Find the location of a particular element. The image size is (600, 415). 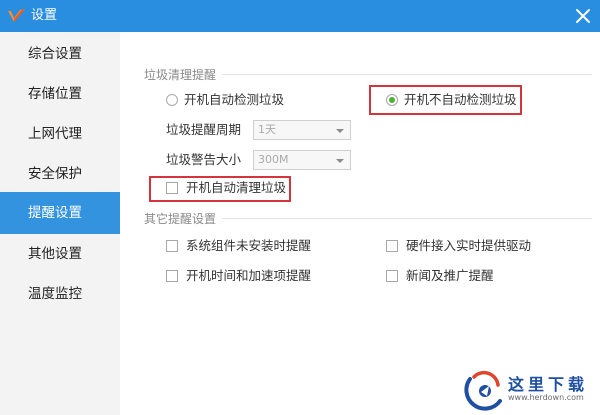

watermark: 这里下载 www.herdown.com is located at coordinates (529, 390).